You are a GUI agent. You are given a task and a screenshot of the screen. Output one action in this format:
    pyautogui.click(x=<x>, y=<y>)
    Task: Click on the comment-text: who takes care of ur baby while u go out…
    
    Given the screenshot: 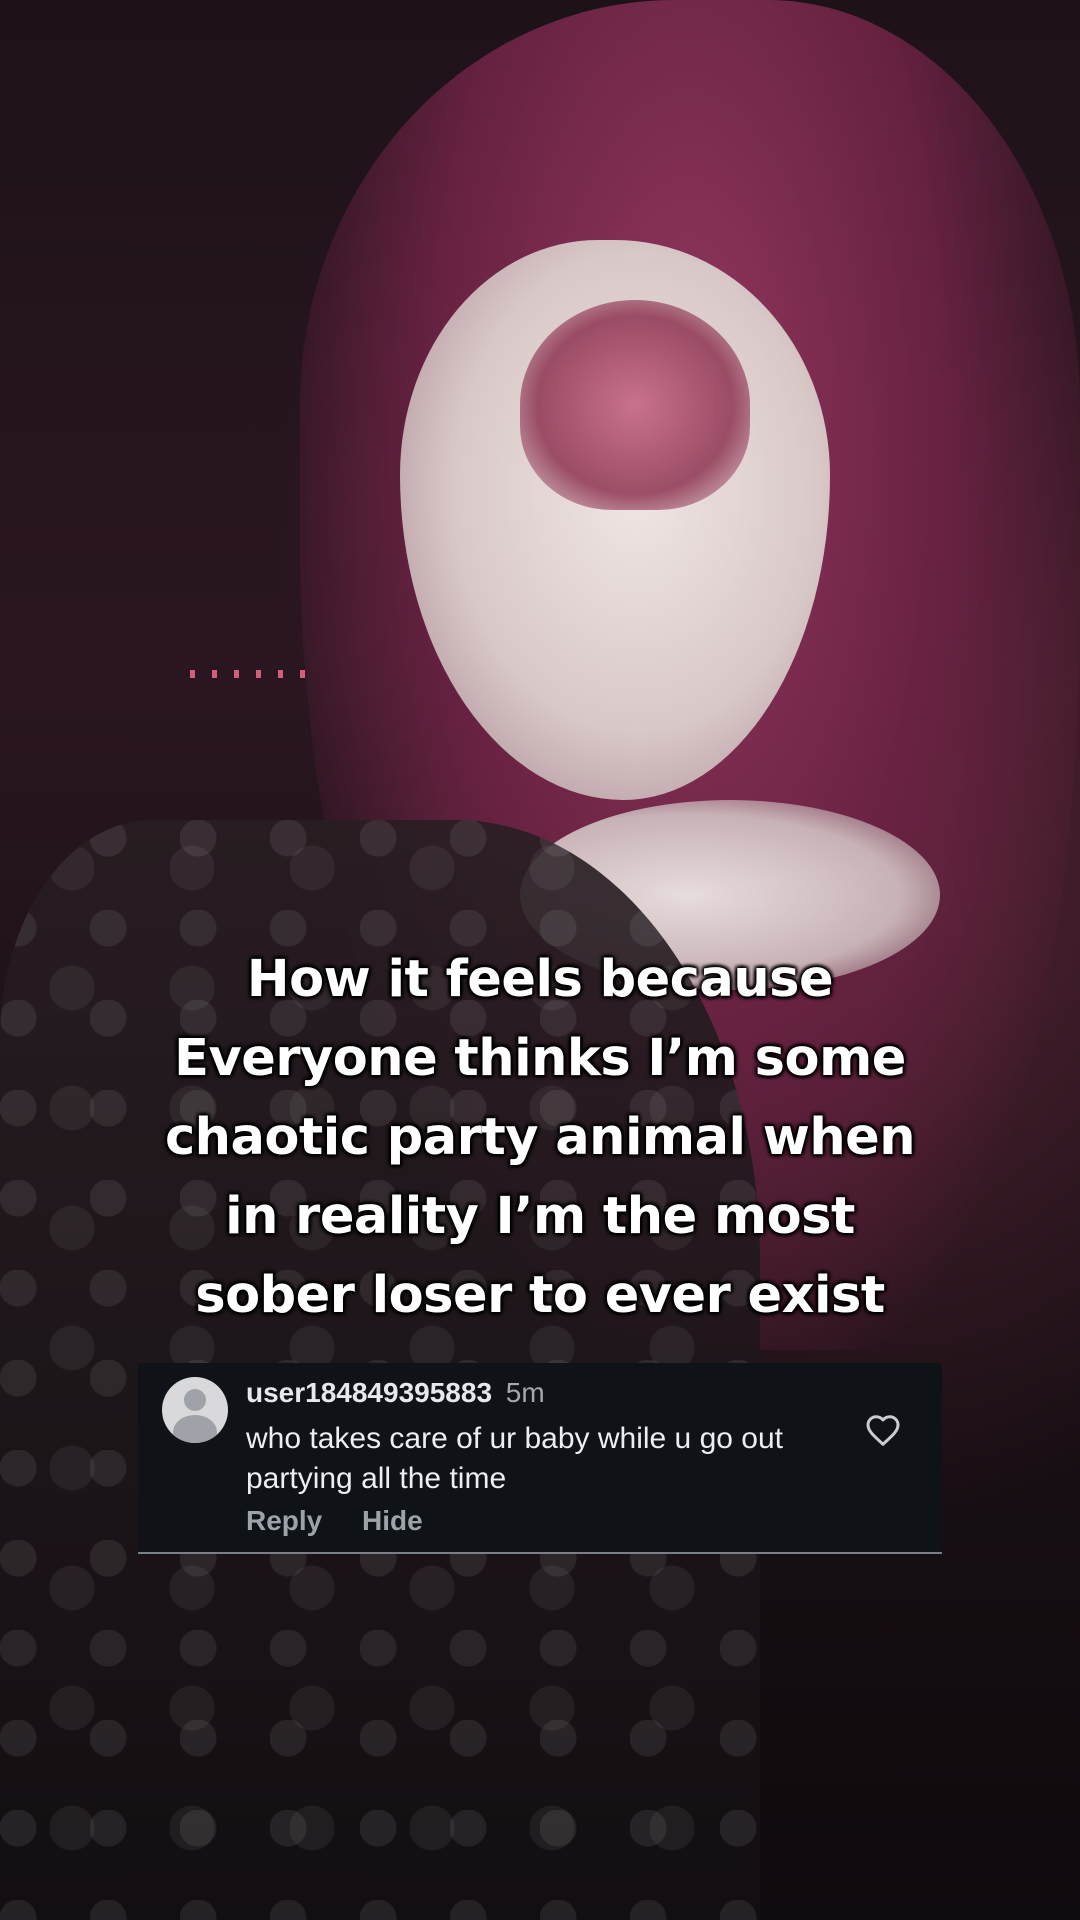 What is the action you would take?
    pyautogui.click(x=514, y=1458)
    